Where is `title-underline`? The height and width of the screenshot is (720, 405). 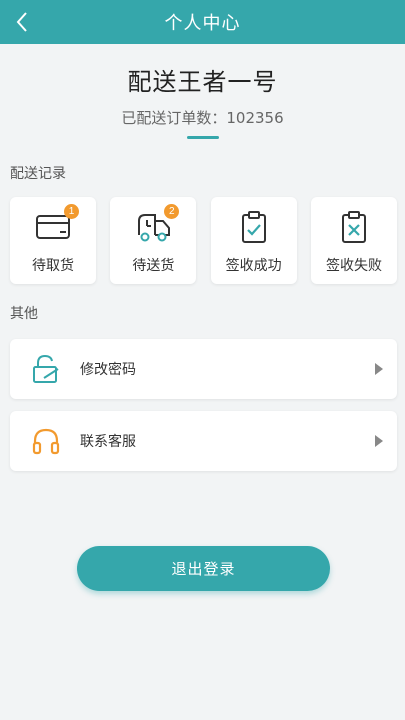 title-underline is located at coordinates (202, 137).